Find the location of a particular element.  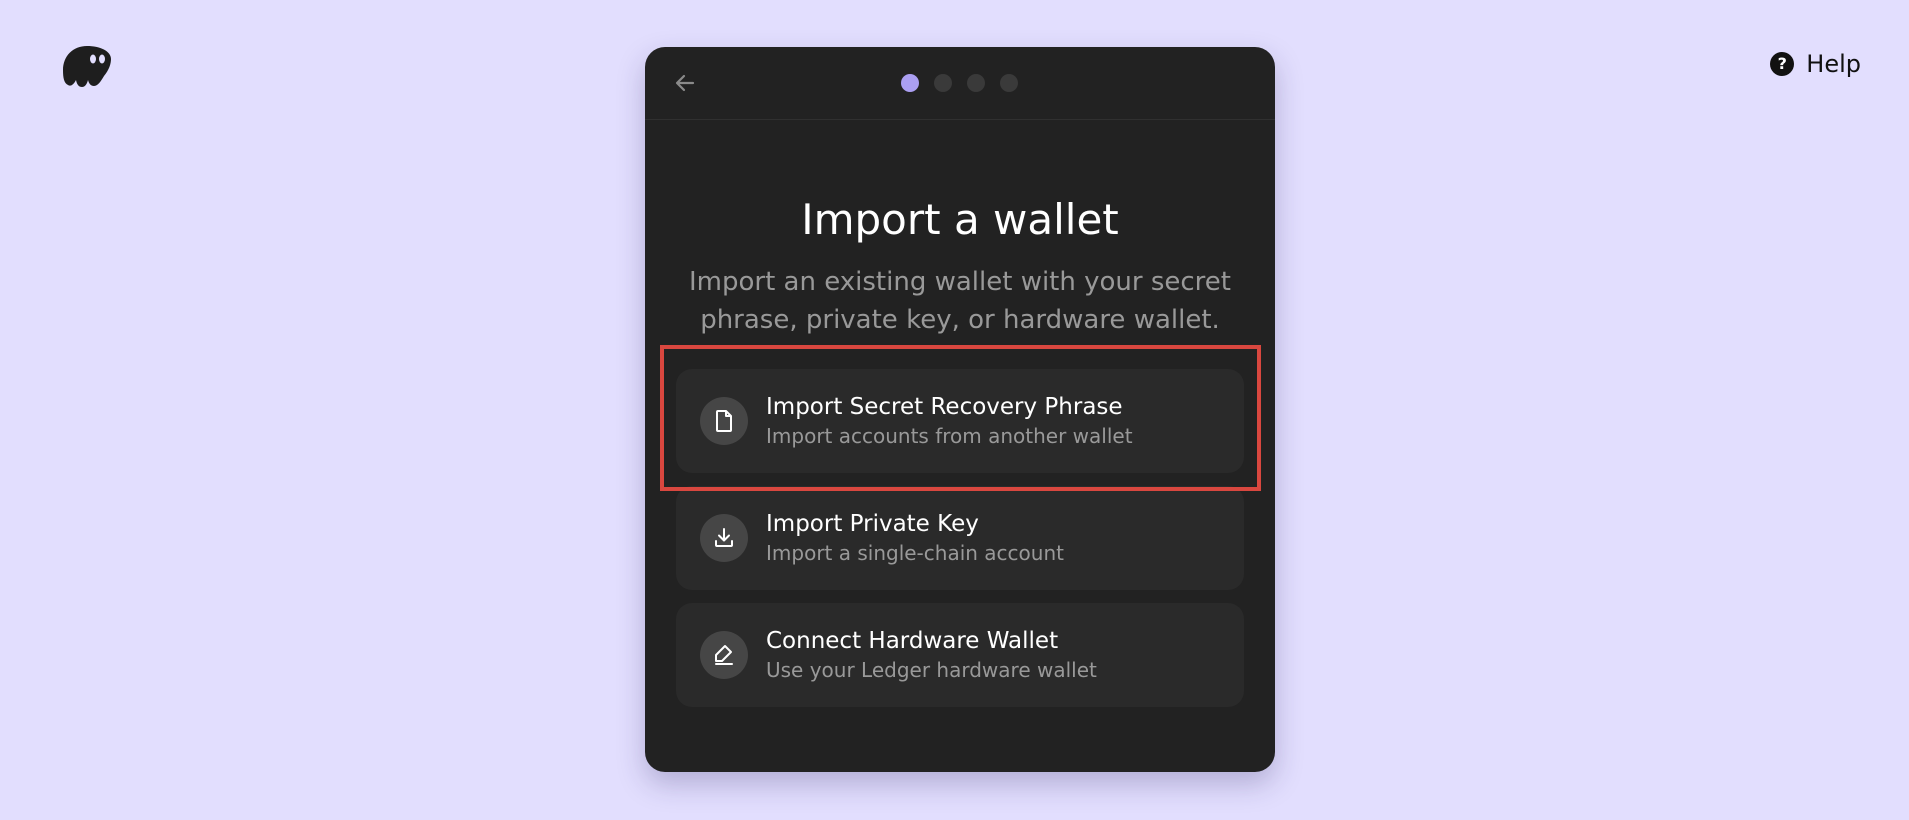

option-description: Import accounts from another wallet is located at coordinates (949, 436).